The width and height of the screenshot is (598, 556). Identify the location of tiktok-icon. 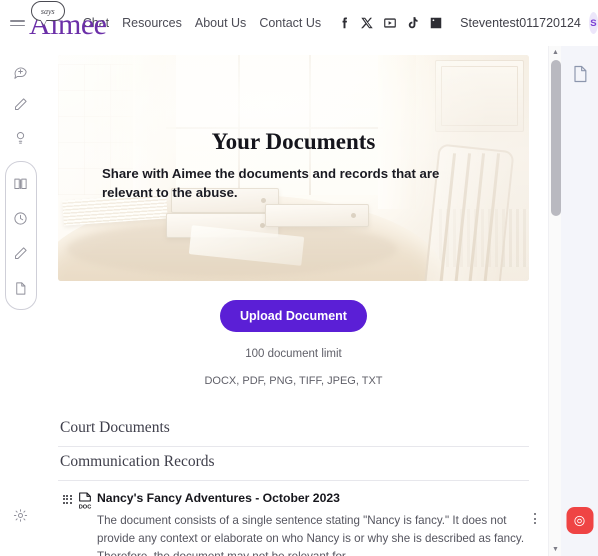
(413, 23).